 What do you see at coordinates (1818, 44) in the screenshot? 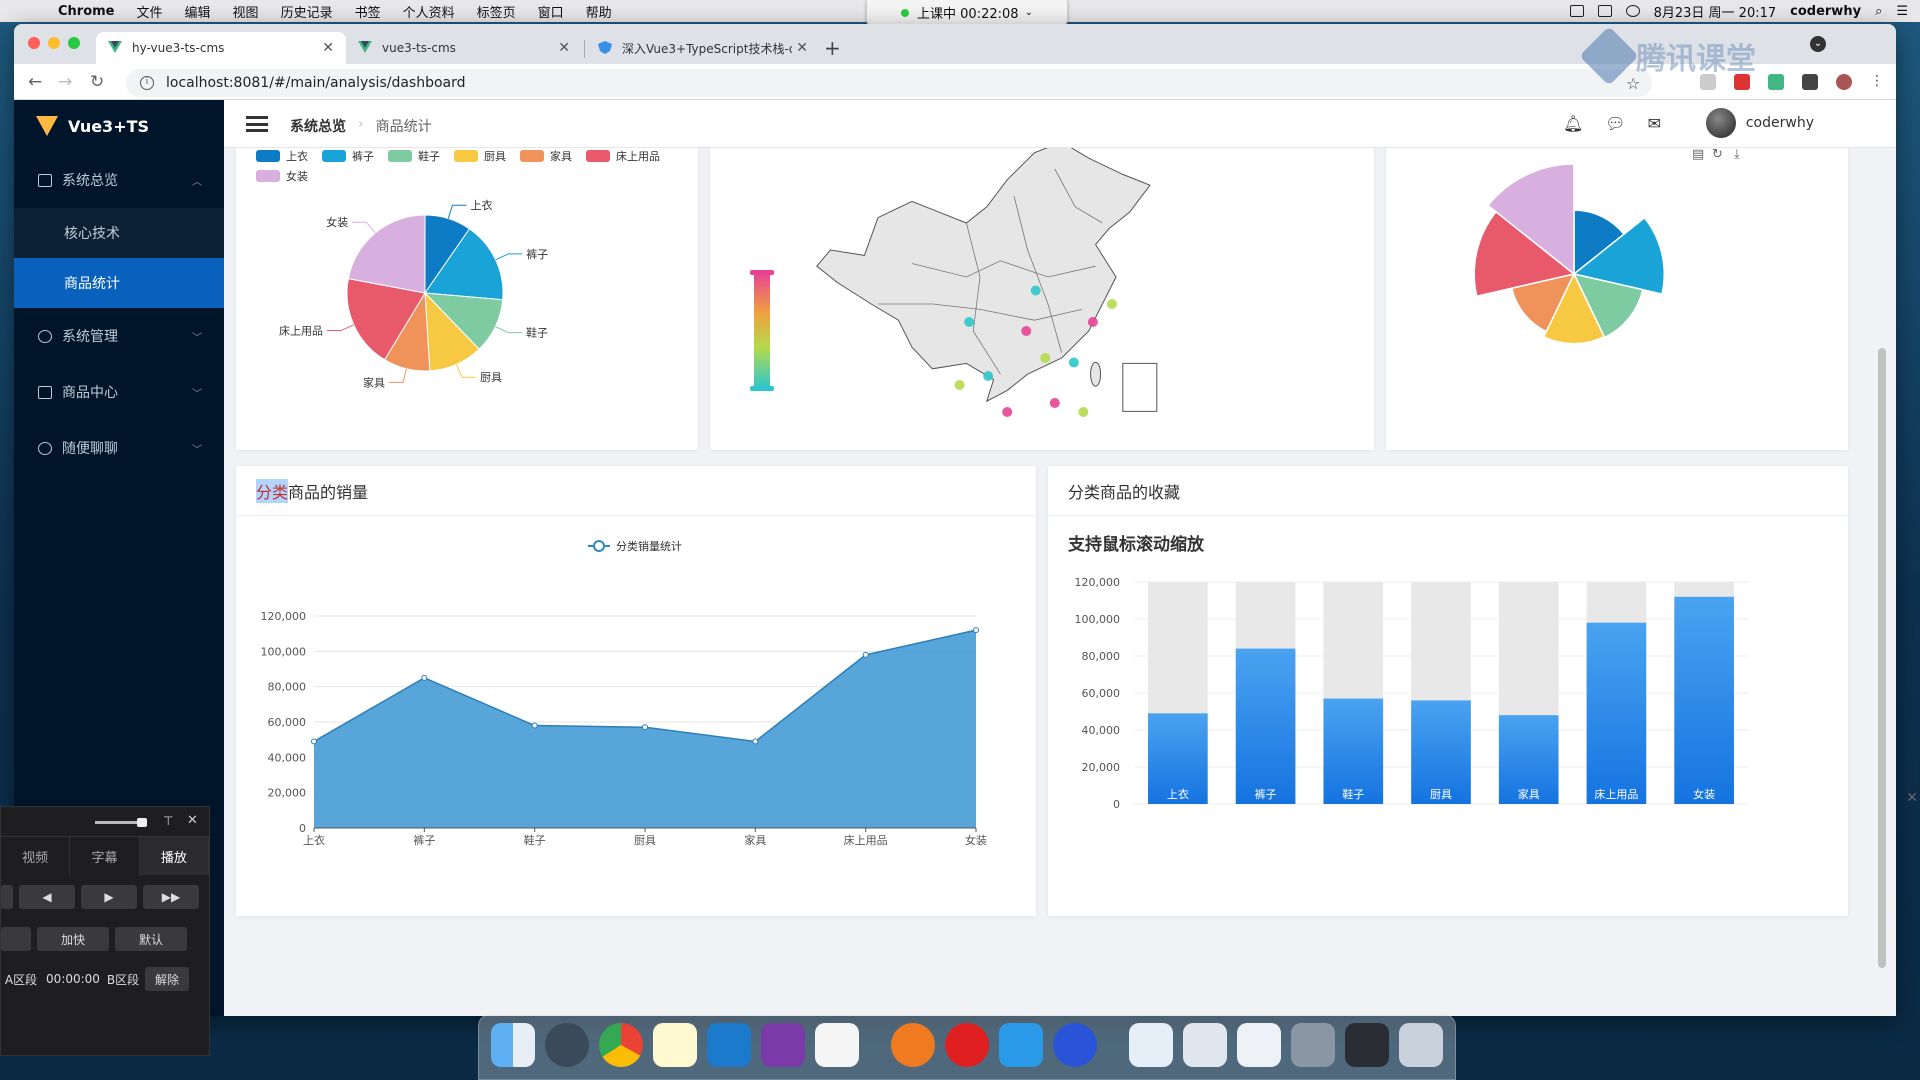
I see `tab-search-icon: ⌄` at bounding box center [1818, 44].